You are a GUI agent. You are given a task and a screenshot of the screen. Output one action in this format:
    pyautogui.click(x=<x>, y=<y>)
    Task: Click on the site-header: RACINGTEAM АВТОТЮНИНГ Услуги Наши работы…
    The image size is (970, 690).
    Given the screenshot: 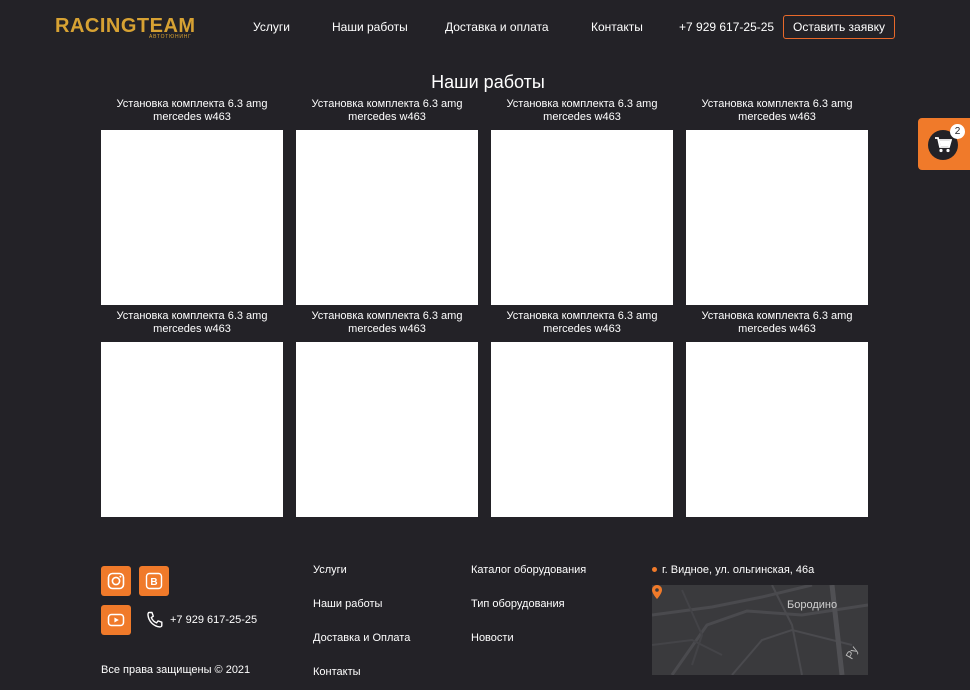 What is the action you would take?
    pyautogui.click(x=485, y=27)
    